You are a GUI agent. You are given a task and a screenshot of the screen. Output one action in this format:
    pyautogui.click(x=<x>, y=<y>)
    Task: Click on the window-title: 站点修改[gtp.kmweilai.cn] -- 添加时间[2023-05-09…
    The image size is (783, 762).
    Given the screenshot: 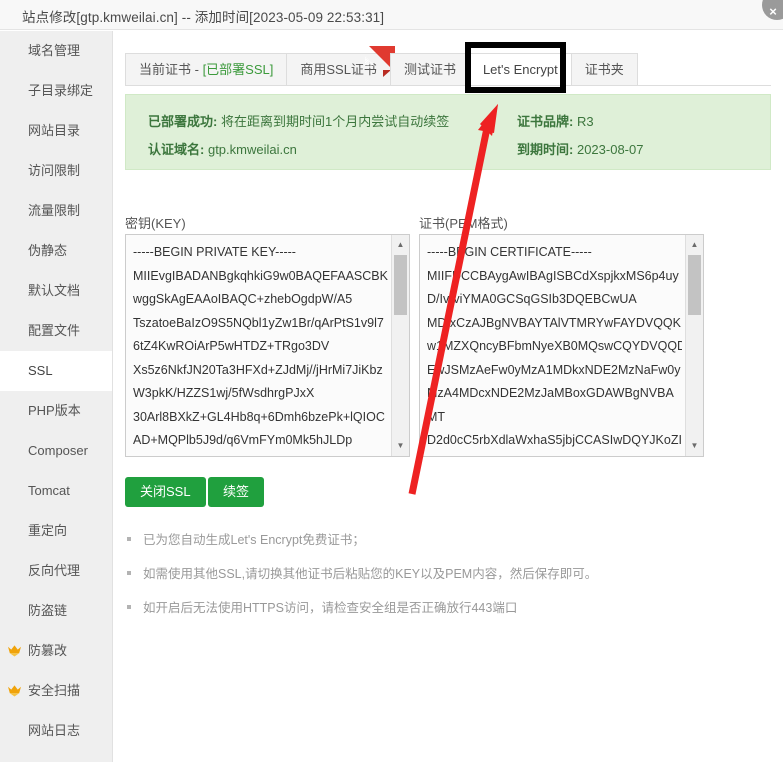 What is the action you would take?
    pyautogui.click(x=203, y=17)
    